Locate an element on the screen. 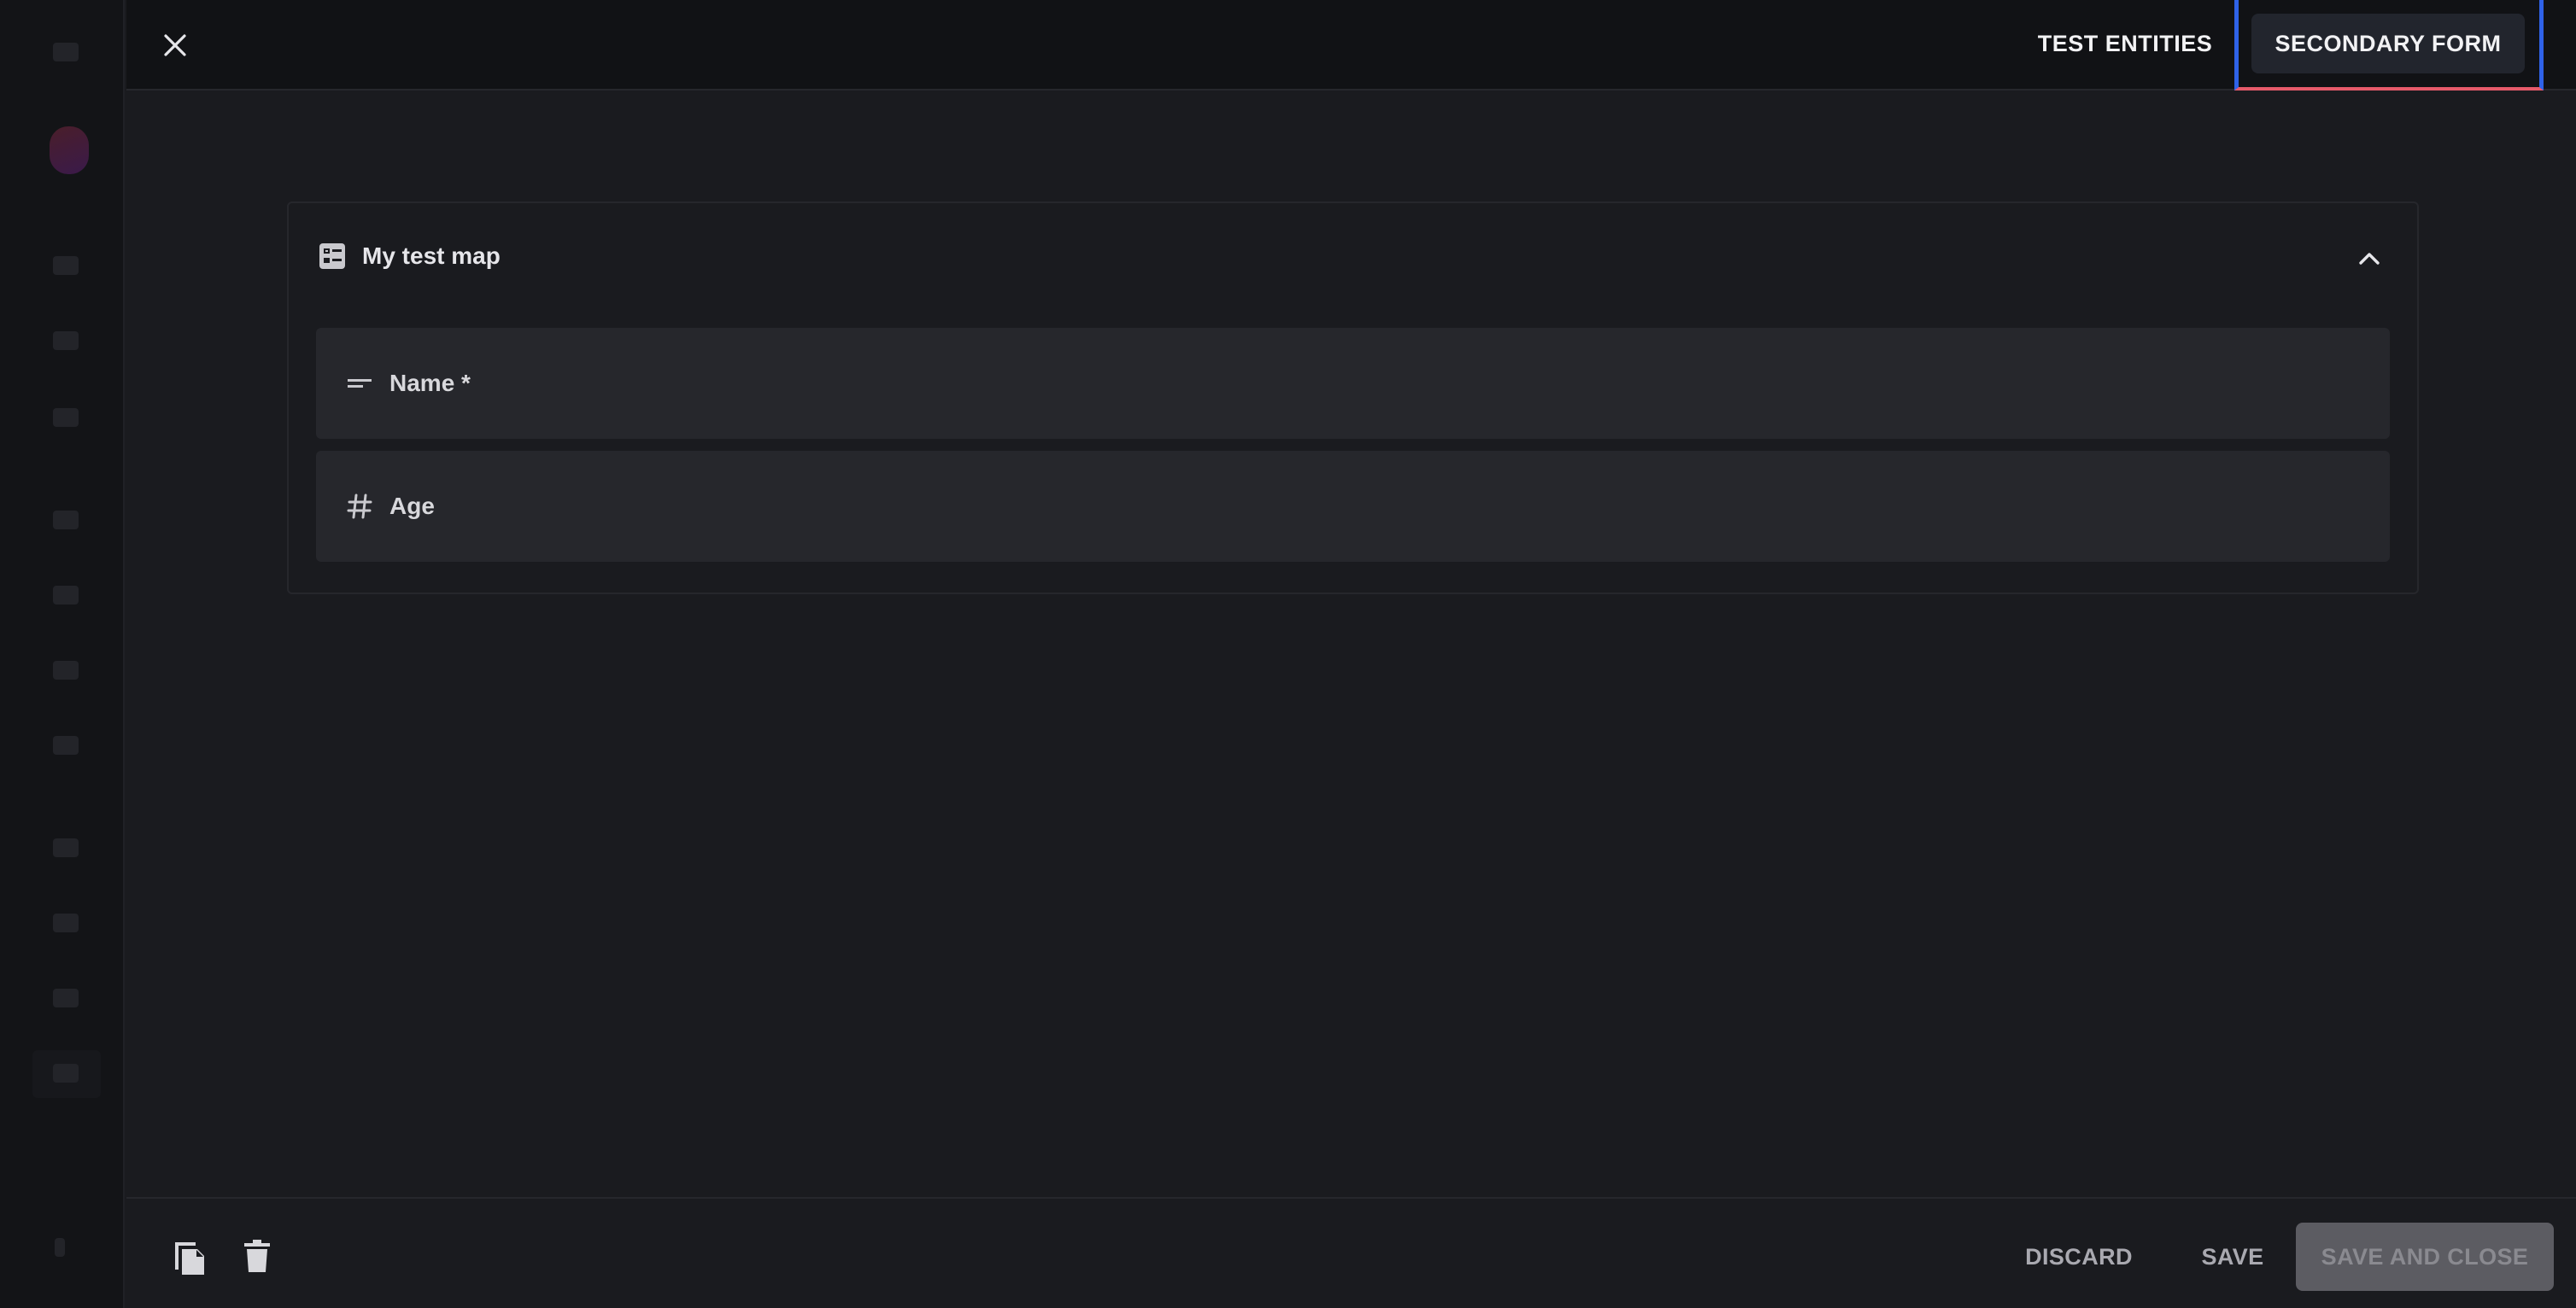 Image resolution: width=2576 pixels, height=1308 pixels. chevron-up-icon is located at coordinates (2369, 259).